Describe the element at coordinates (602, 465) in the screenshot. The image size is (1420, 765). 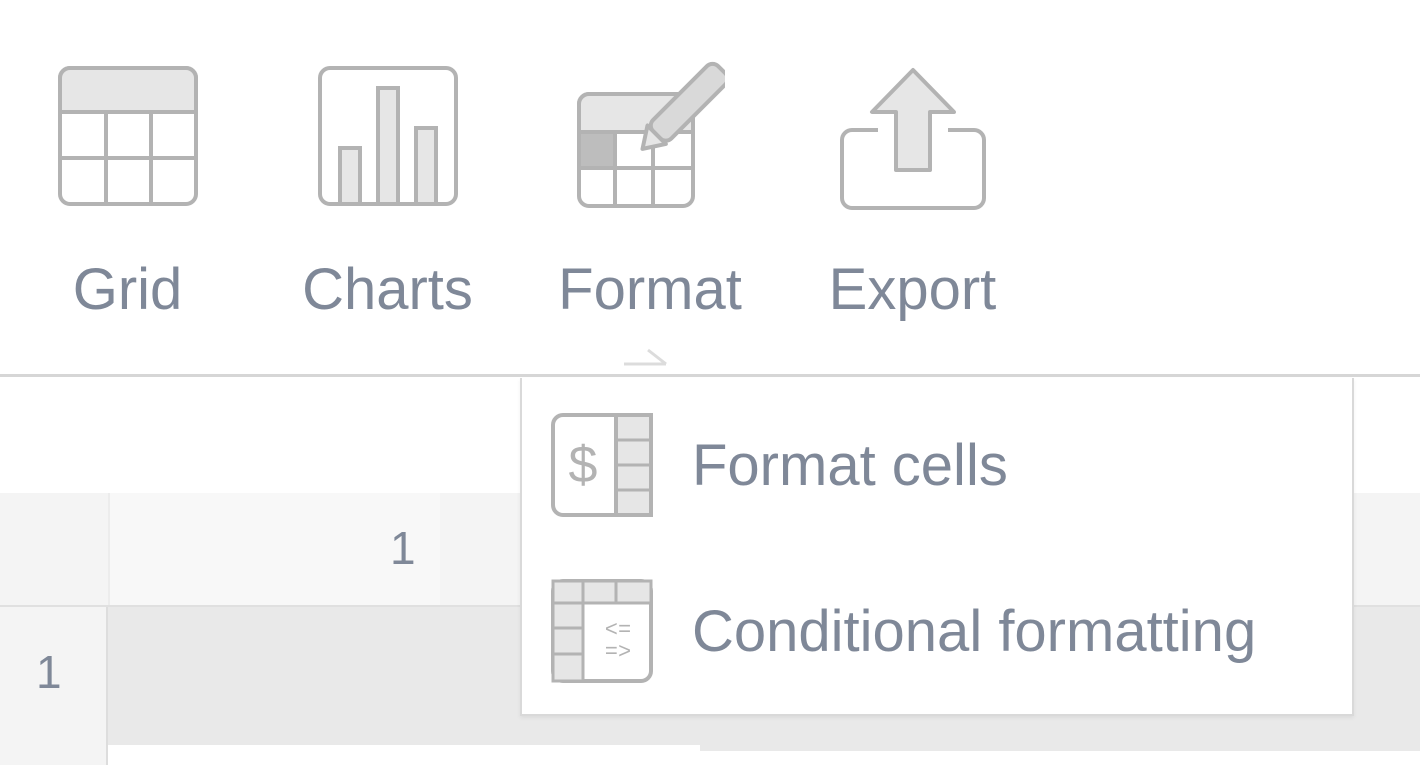
I see `format-cells-icon: $` at that location.